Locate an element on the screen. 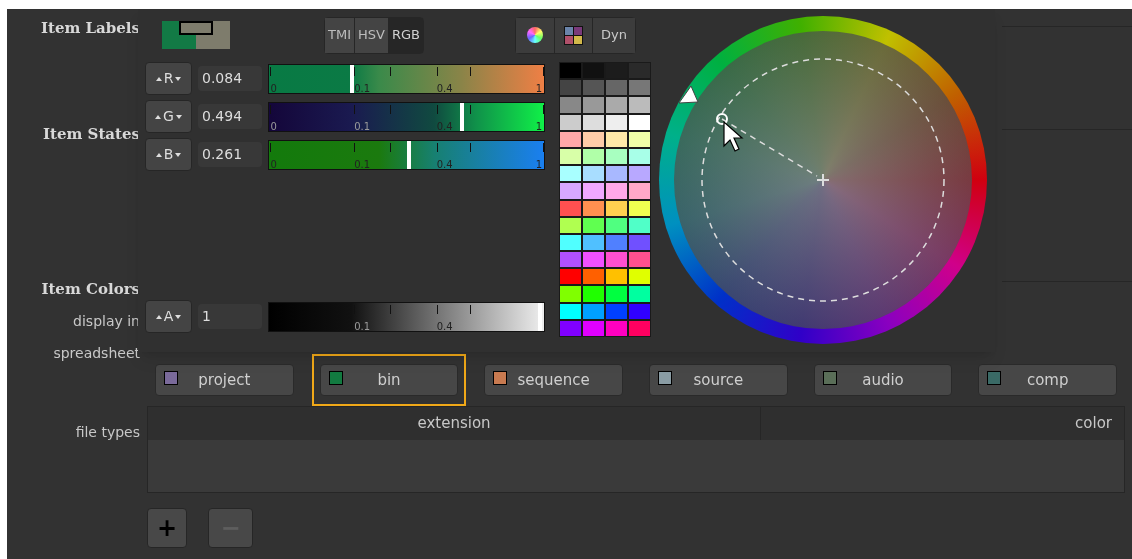 This screenshot has height=559, width=1132. mode-tab: HSV is located at coordinates (371, 35).